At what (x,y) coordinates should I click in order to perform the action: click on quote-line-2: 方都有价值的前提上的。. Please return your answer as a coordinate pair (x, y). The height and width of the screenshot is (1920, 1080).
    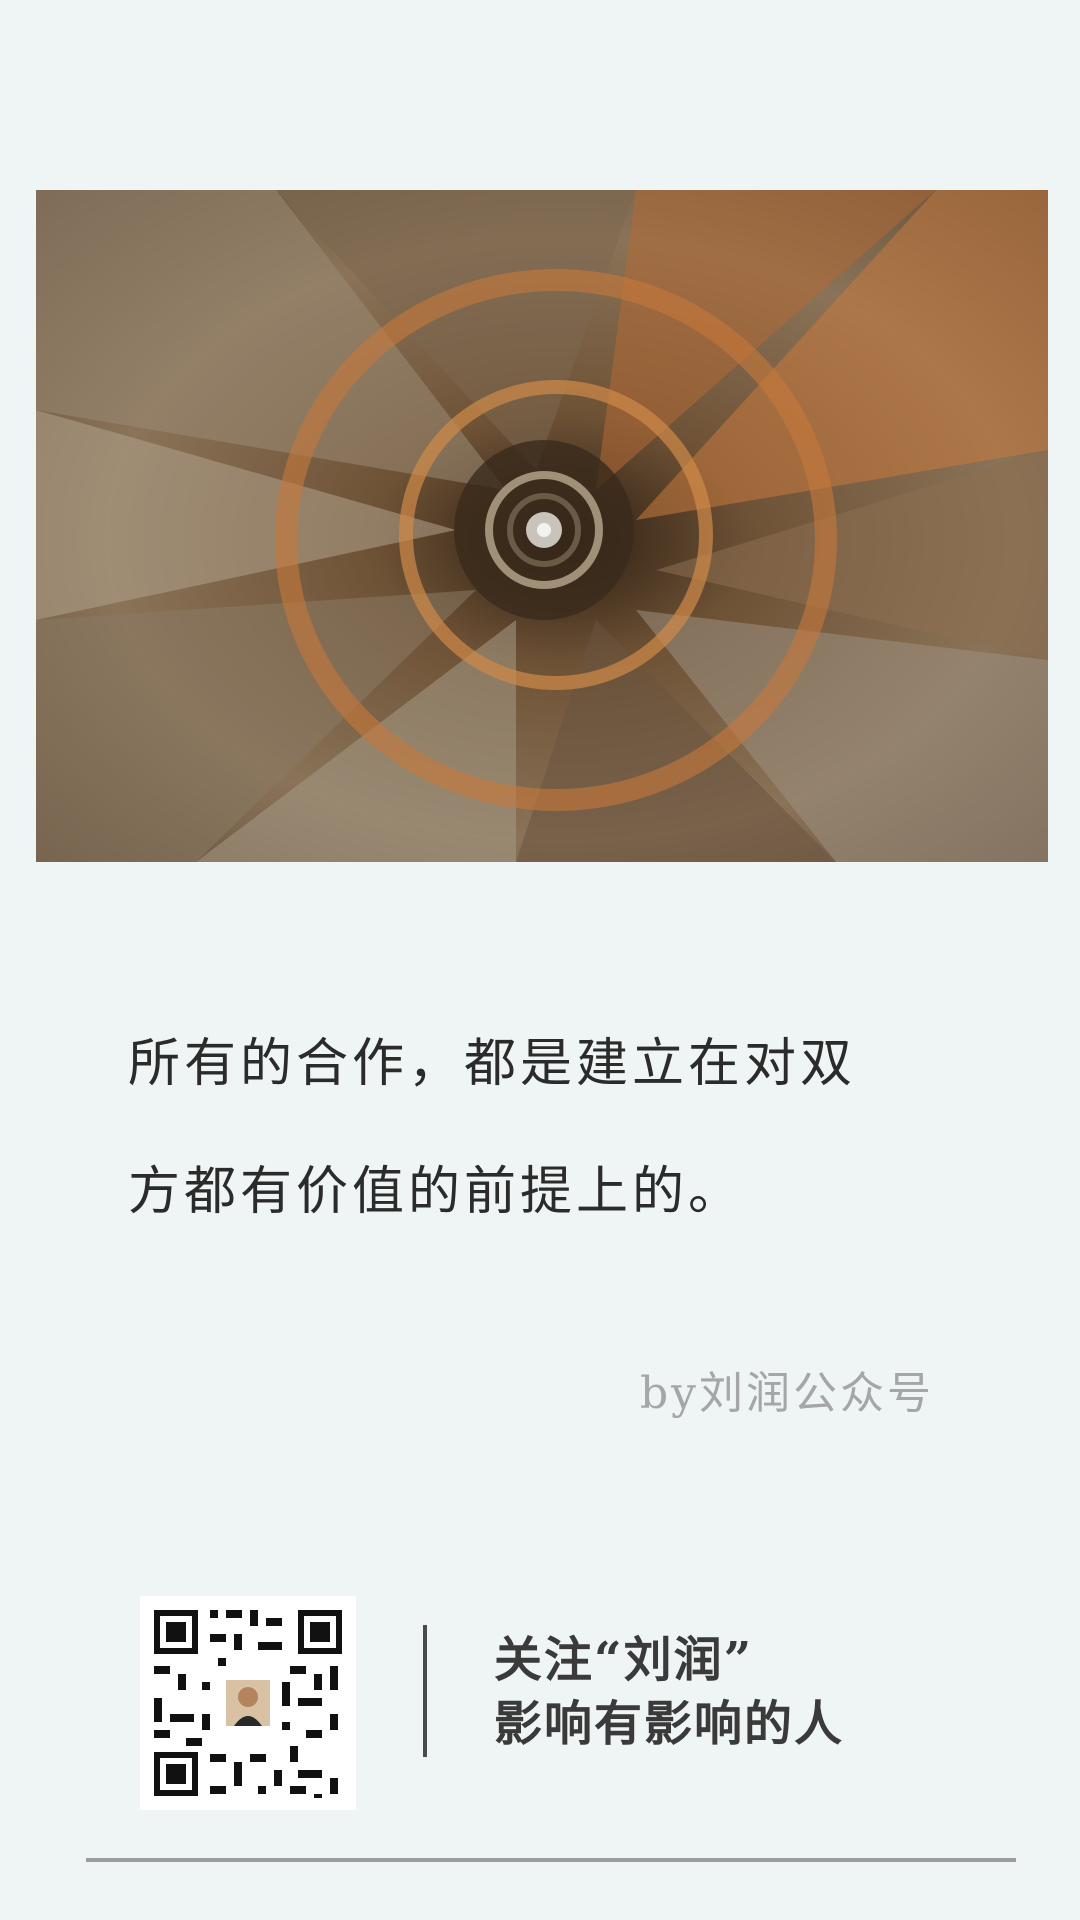
    Looking at the image, I should click on (436, 1192).